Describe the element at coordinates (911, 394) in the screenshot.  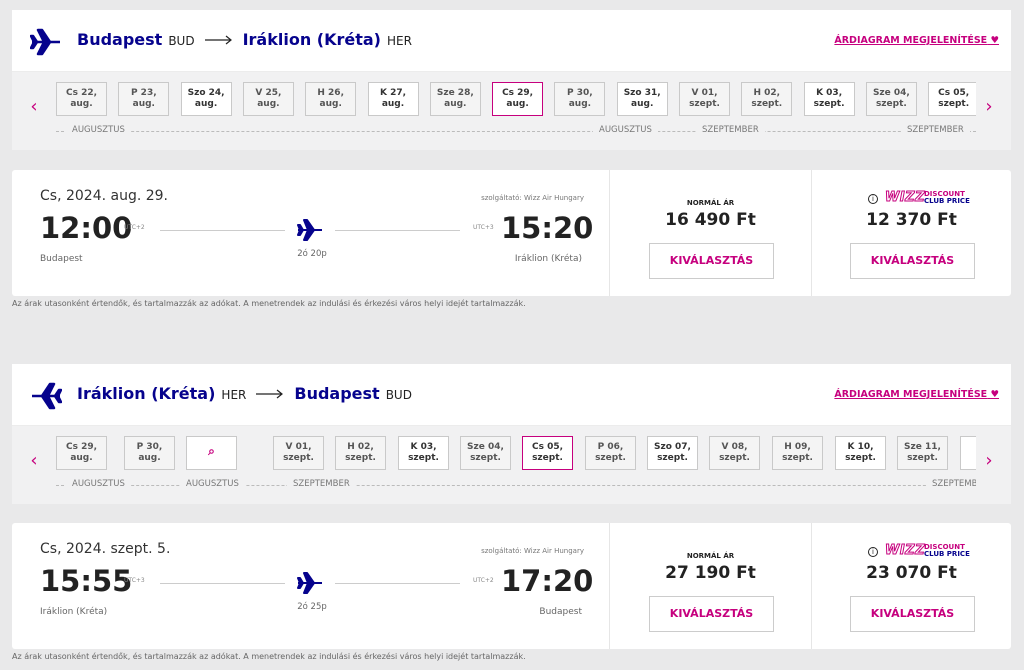
I see `price-chart-link-label: ÁRDIAGRAM MEGJELENÍTÉSE` at that location.